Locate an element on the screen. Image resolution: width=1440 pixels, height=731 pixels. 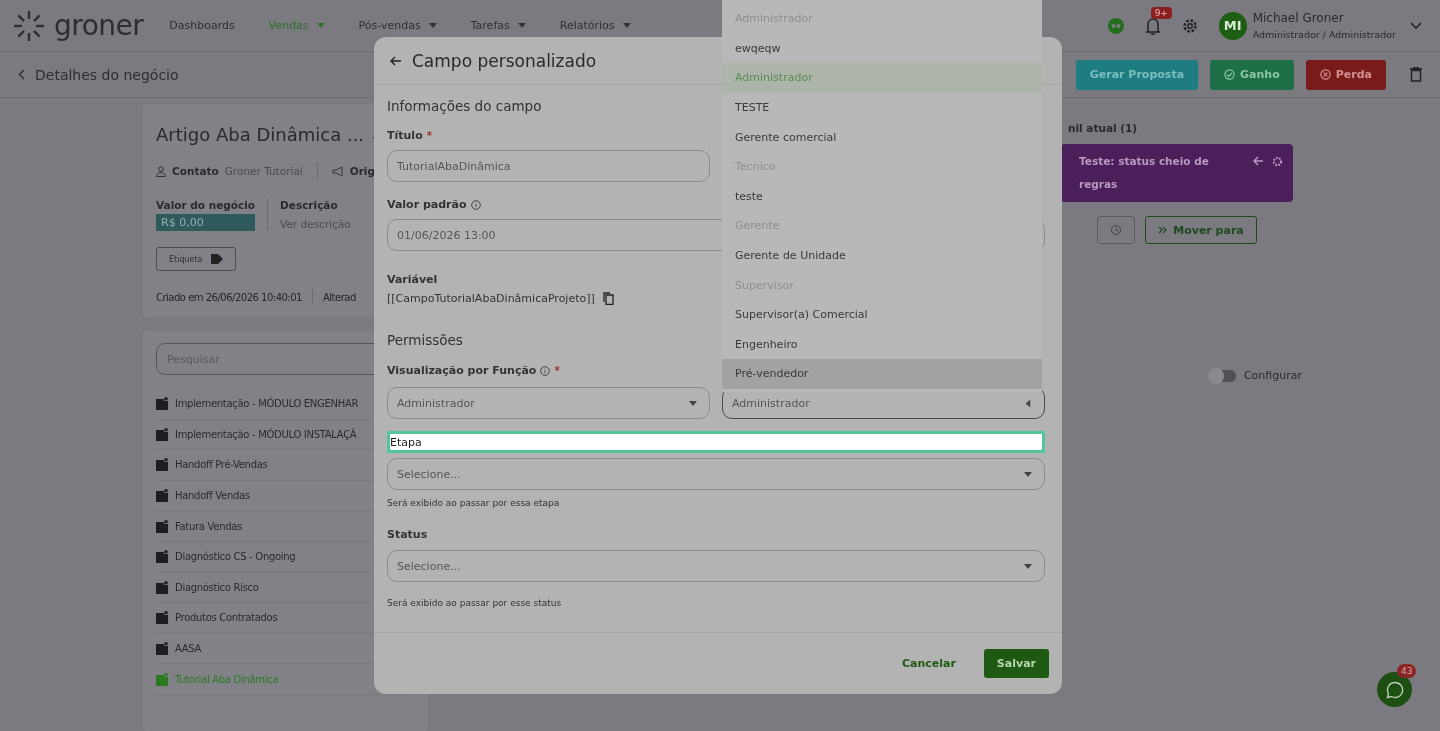
notification-count: 9+ is located at coordinates (1161, 12).